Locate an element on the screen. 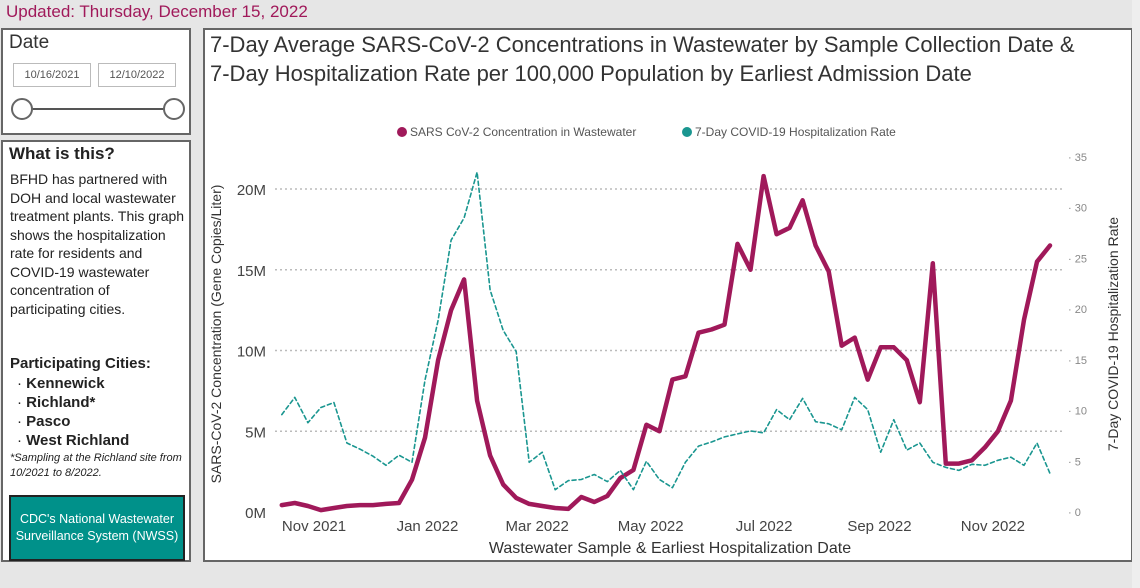  page-scrollbar is located at coordinates (1136, 294).